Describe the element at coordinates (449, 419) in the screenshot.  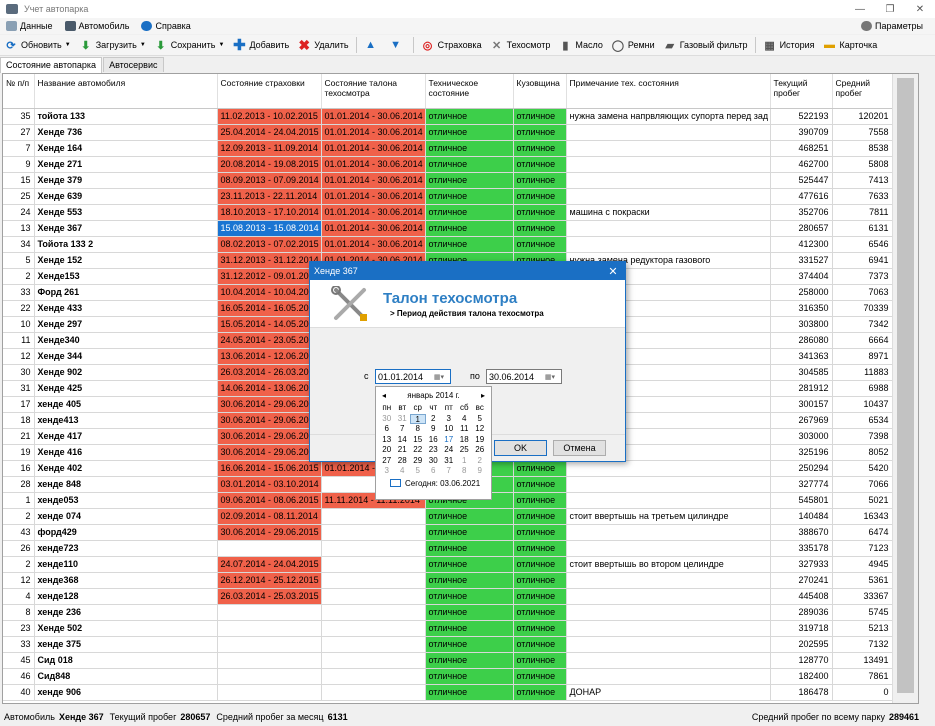
I see `calendar-day: 3` at that location.